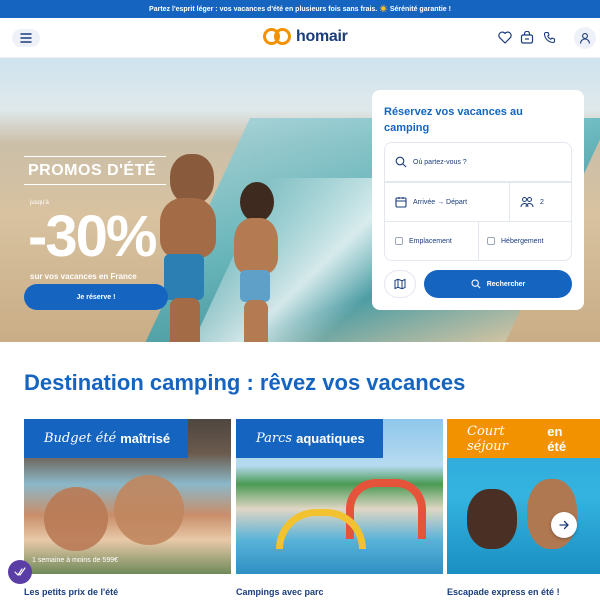 This screenshot has height=600, width=600. I want to click on cookie-settings-button, so click(20, 572).